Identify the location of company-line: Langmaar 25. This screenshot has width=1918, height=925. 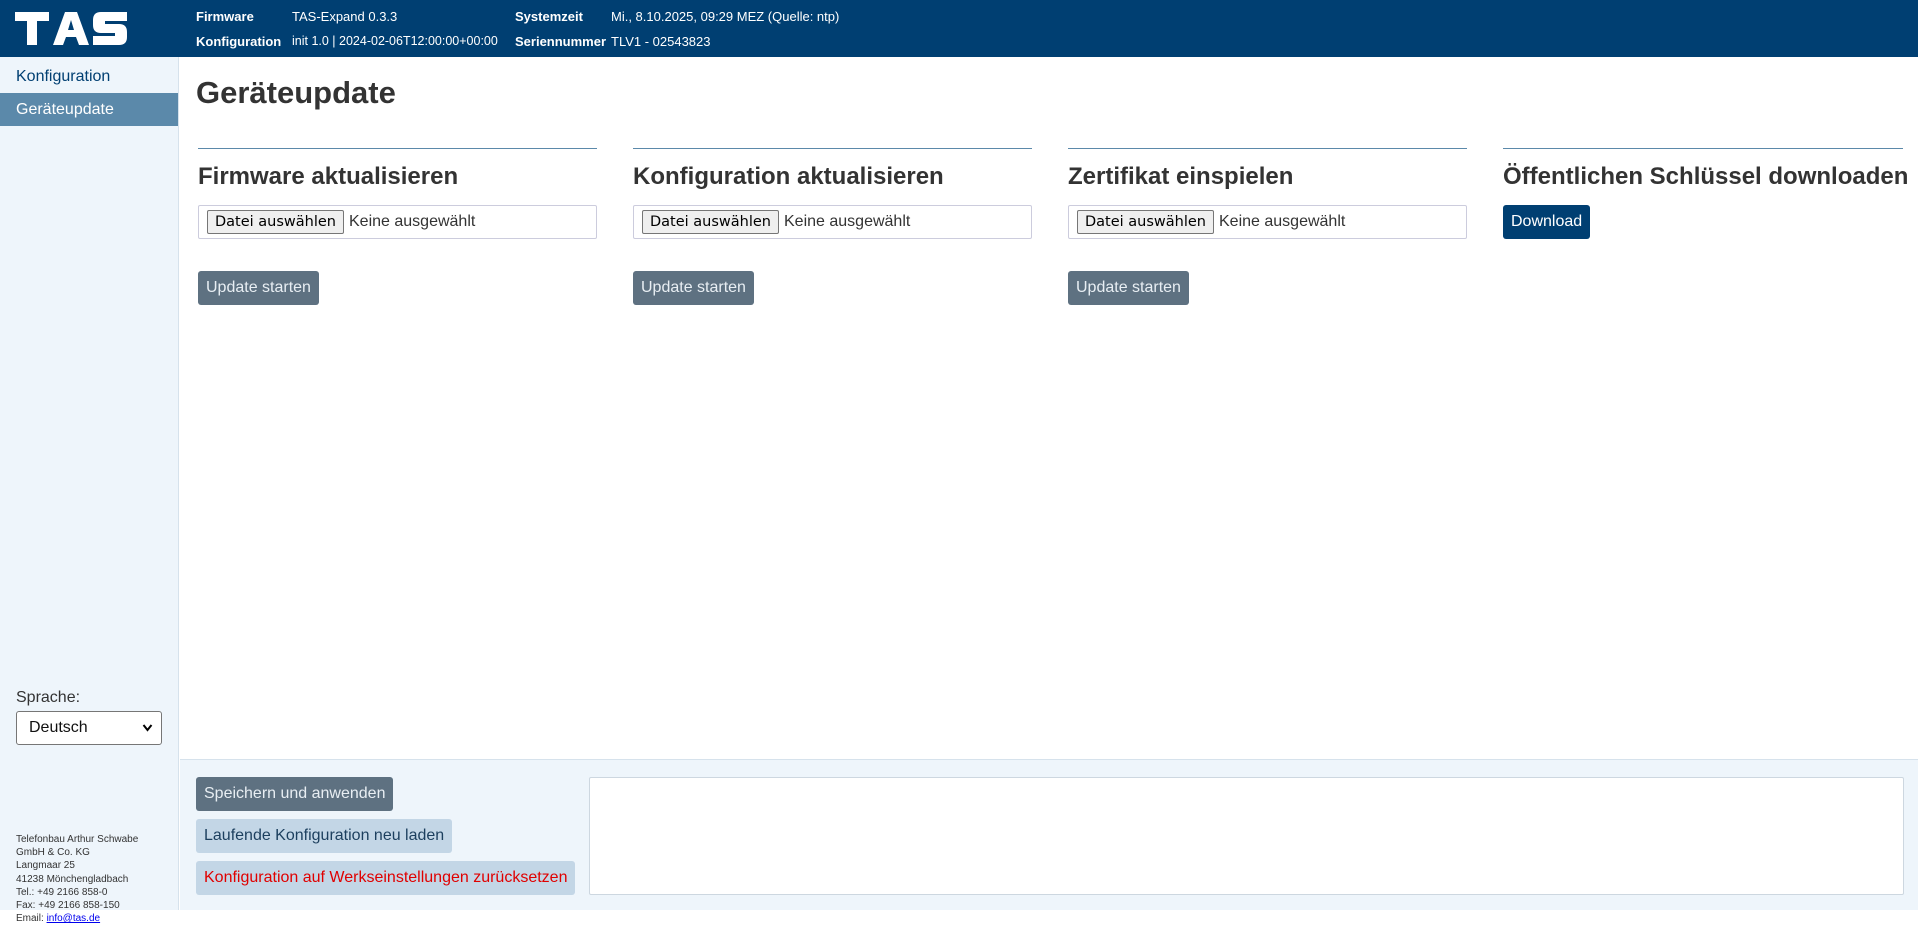
(45, 866).